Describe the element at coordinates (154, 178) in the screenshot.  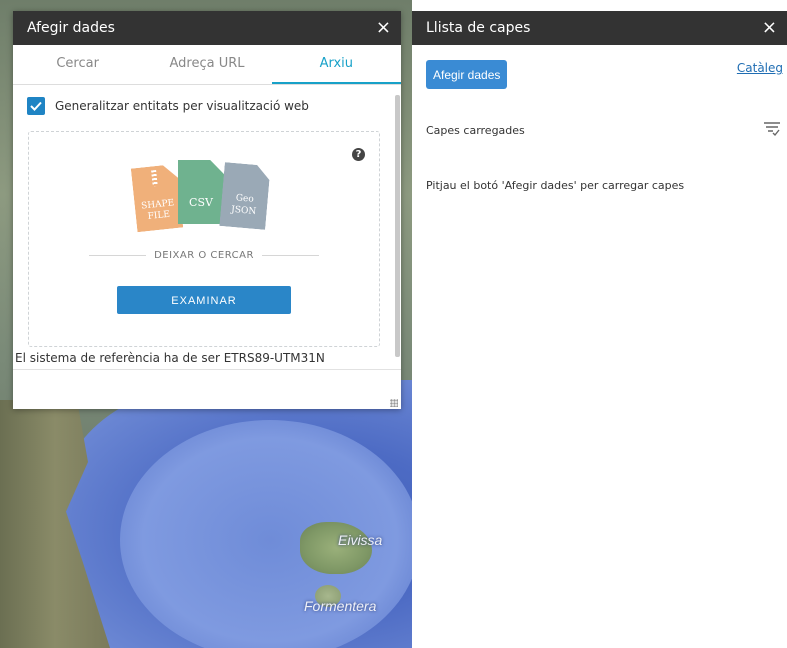
I see `zipper-icon` at that location.